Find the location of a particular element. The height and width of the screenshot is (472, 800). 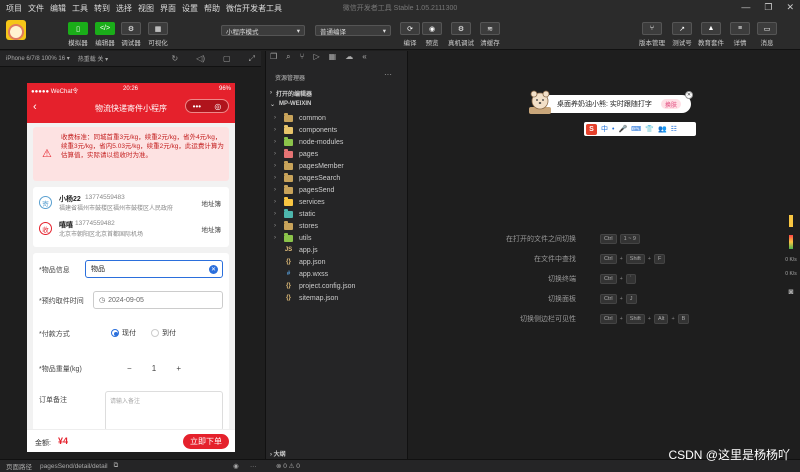

simulator-header: iPhone 6/7/8 100% 16 ▾ 热重载 关 ▾ ↻ ◁) ▢ ⤢ is located at coordinates (130, 59).